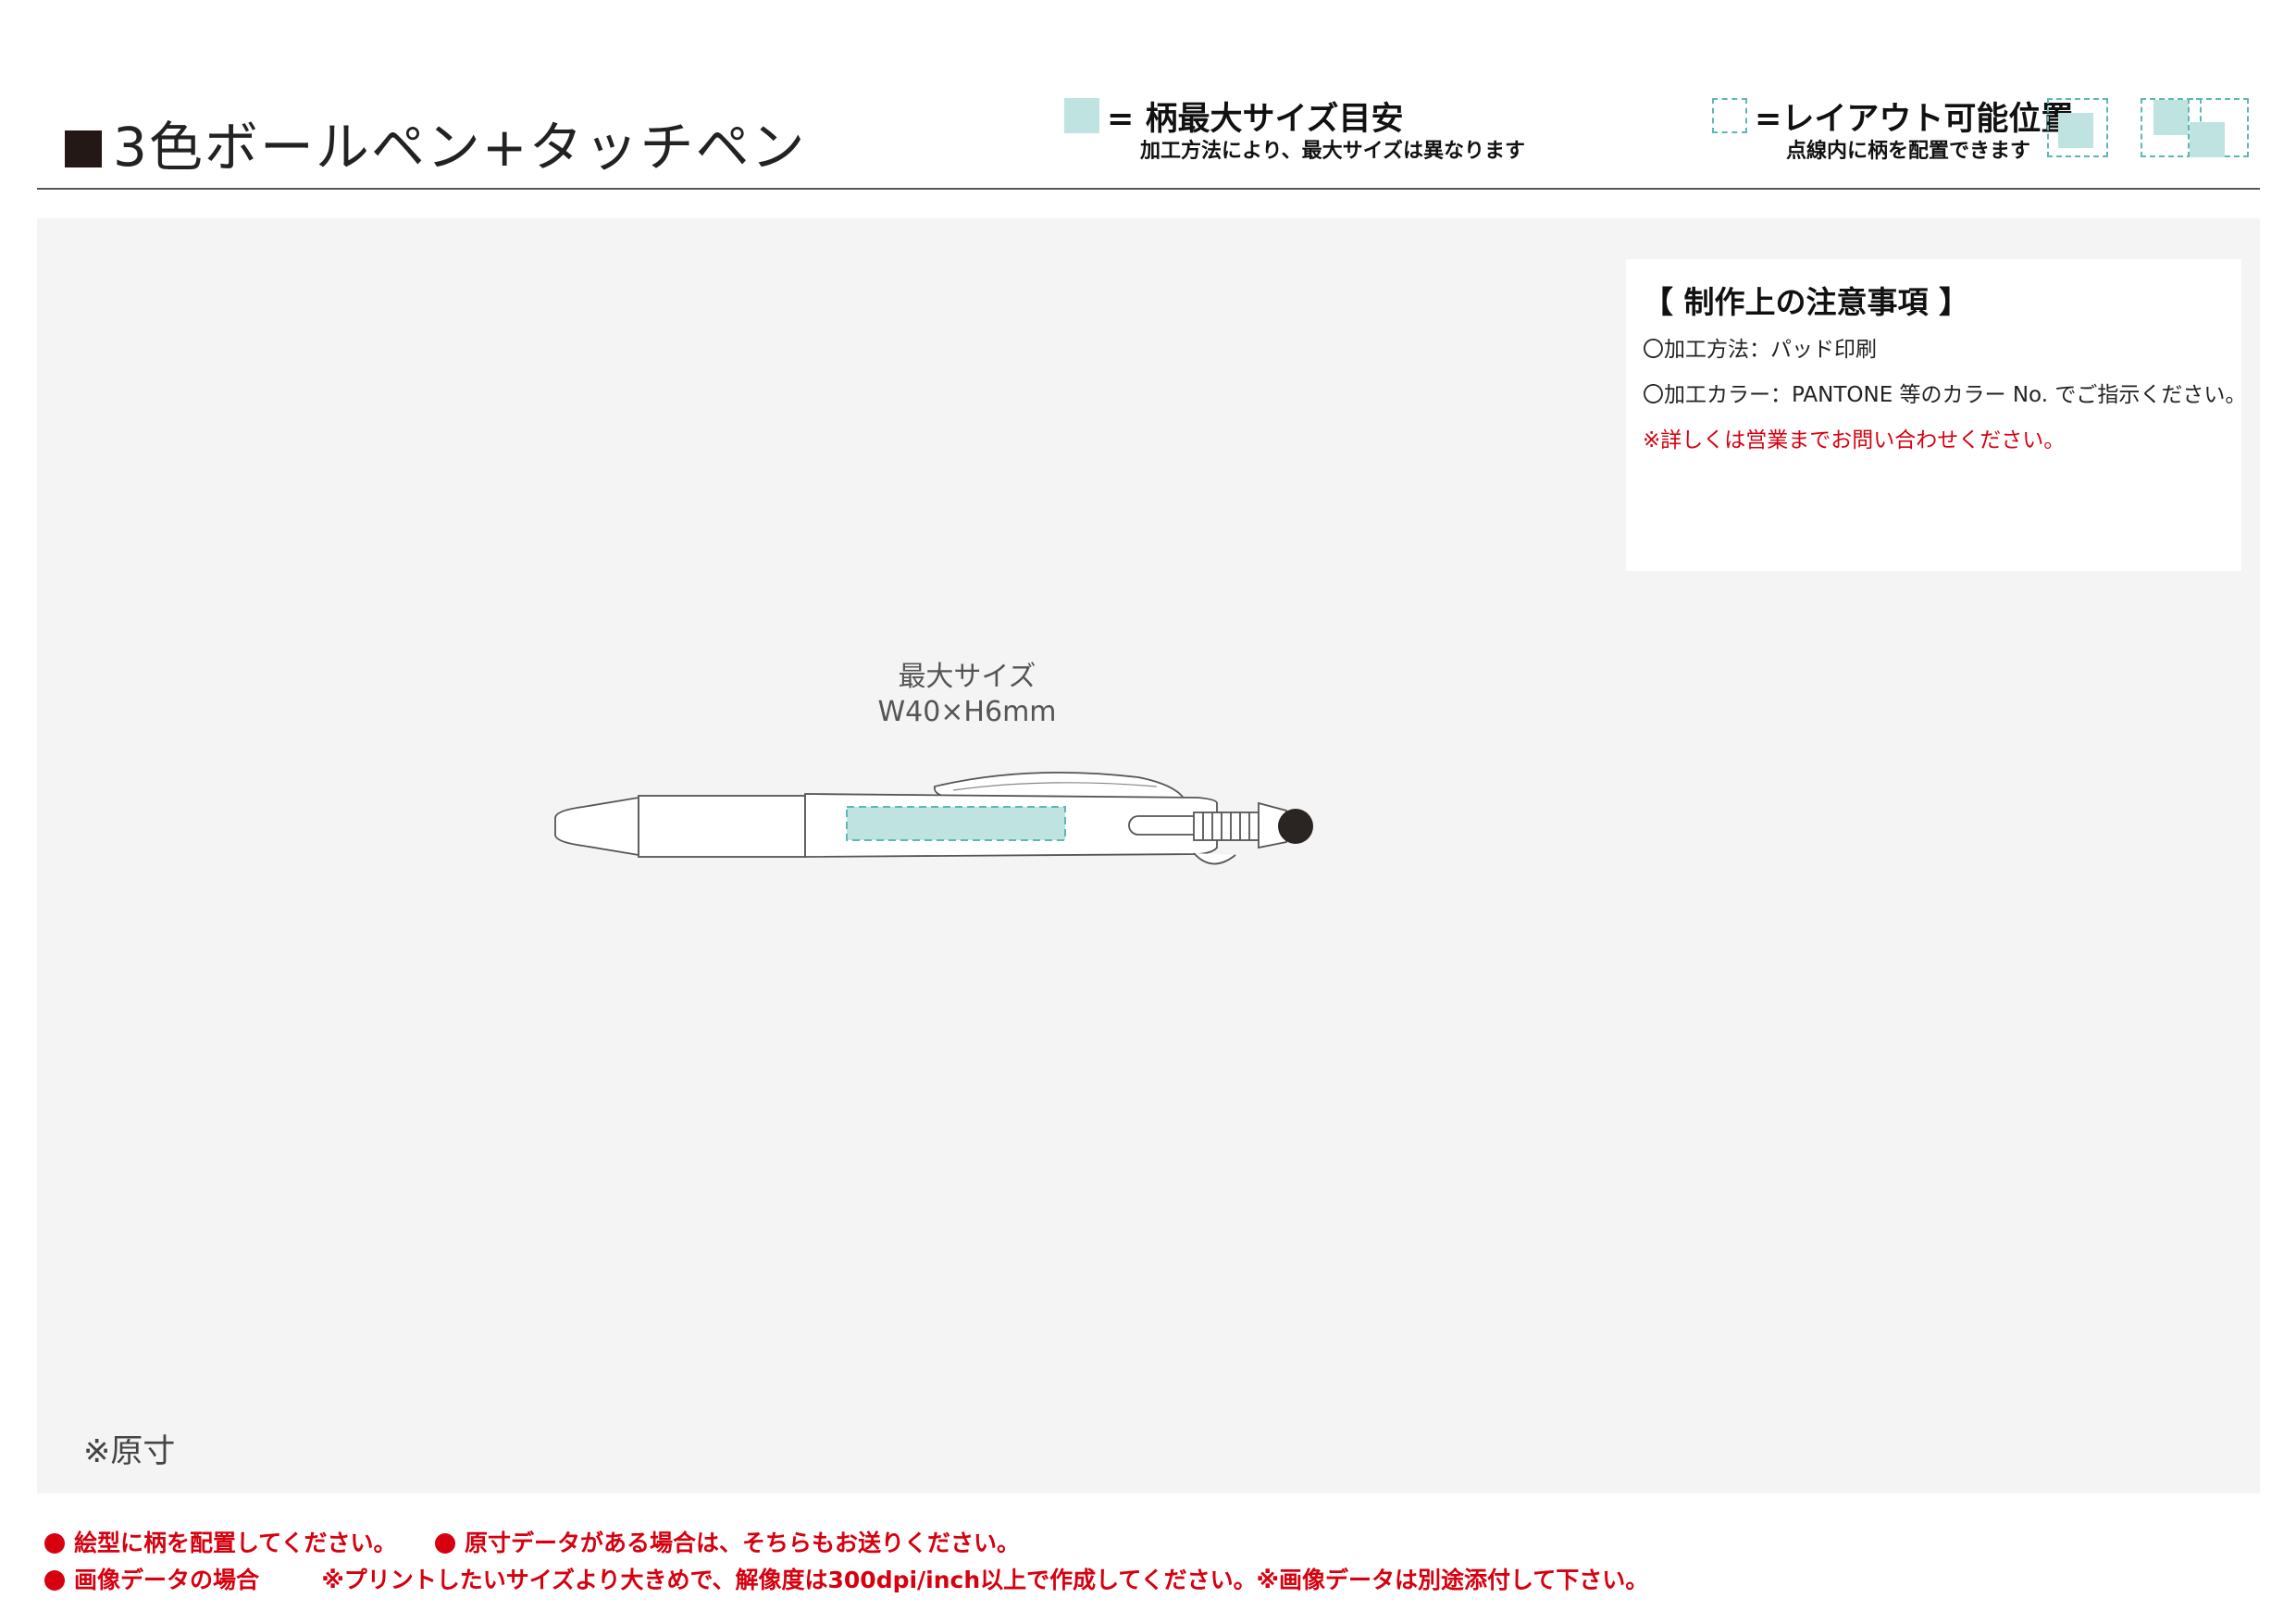  Describe the element at coordinates (956, 823) in the screenshot. I see `print-area` at that location.